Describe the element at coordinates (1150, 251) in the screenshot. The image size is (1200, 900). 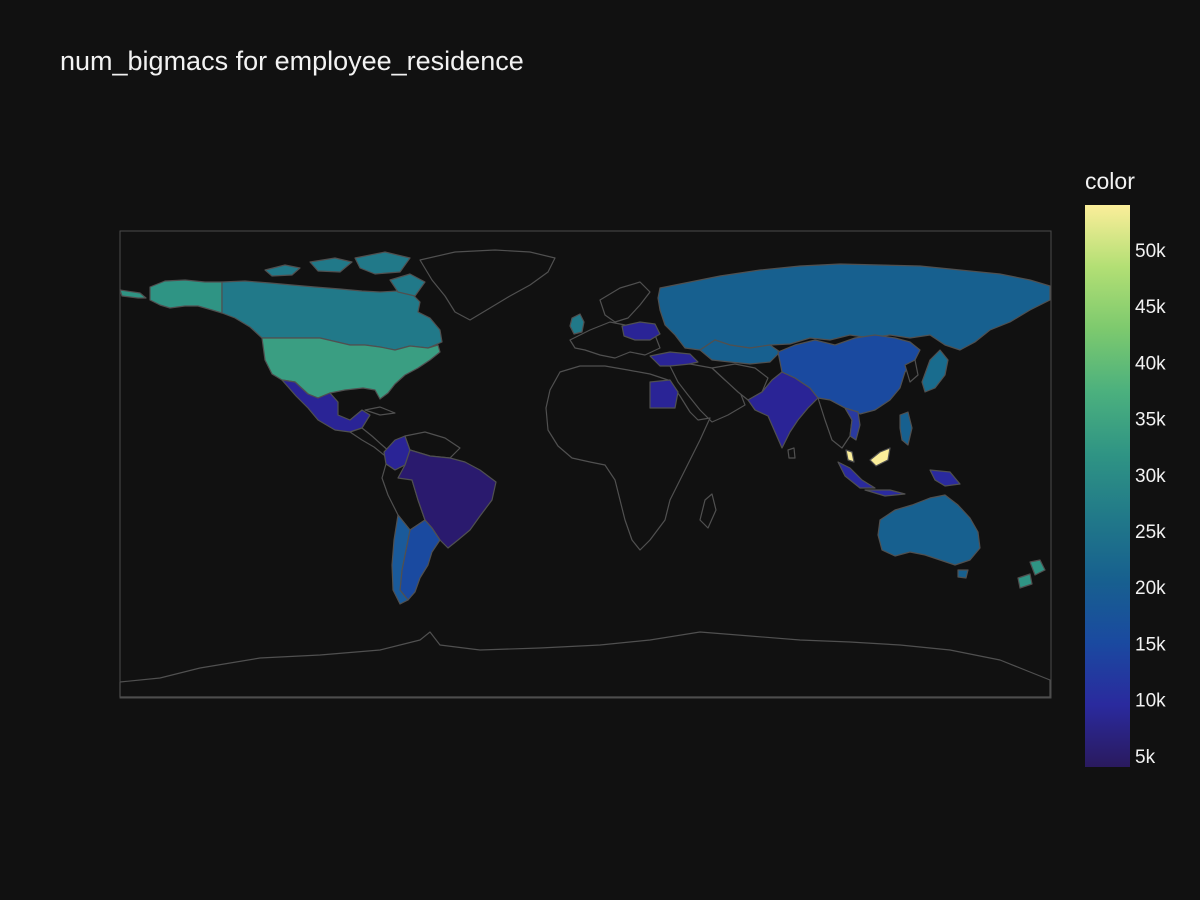
I see `colorbar-tick-label: 50k` at that location.